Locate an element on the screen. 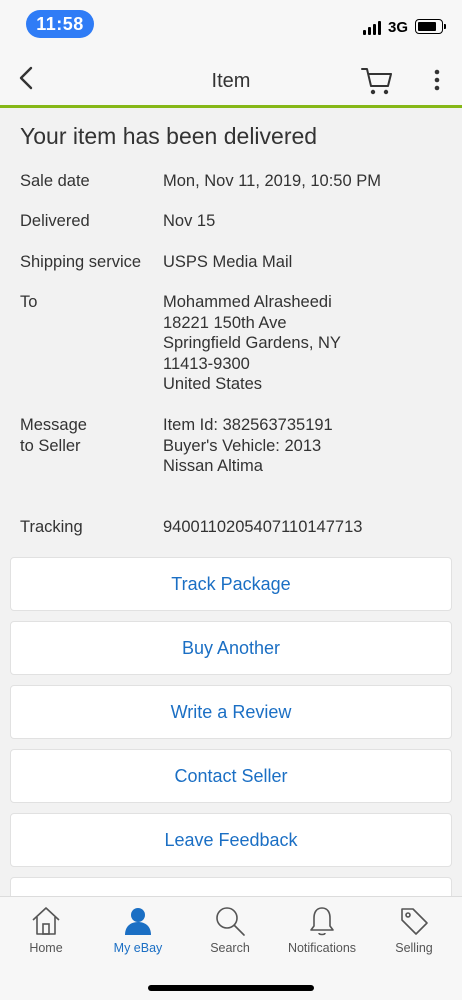 The height and width of the screenshot is (1000, 462). signal-icon is located at coordinates (373, 28).